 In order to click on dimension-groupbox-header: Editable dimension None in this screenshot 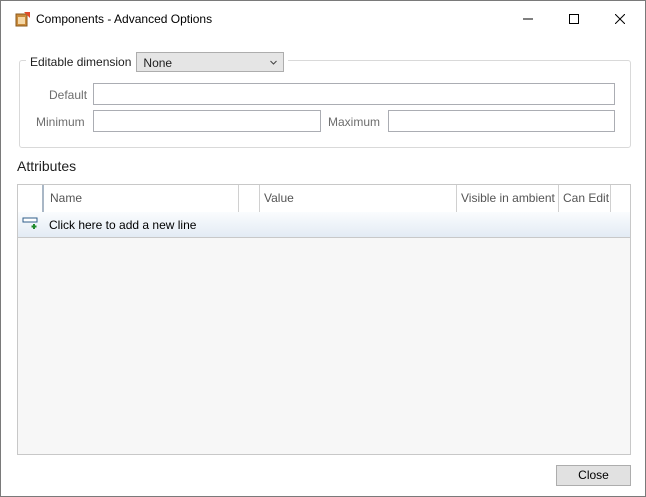, I will do `click(157, 62)`.